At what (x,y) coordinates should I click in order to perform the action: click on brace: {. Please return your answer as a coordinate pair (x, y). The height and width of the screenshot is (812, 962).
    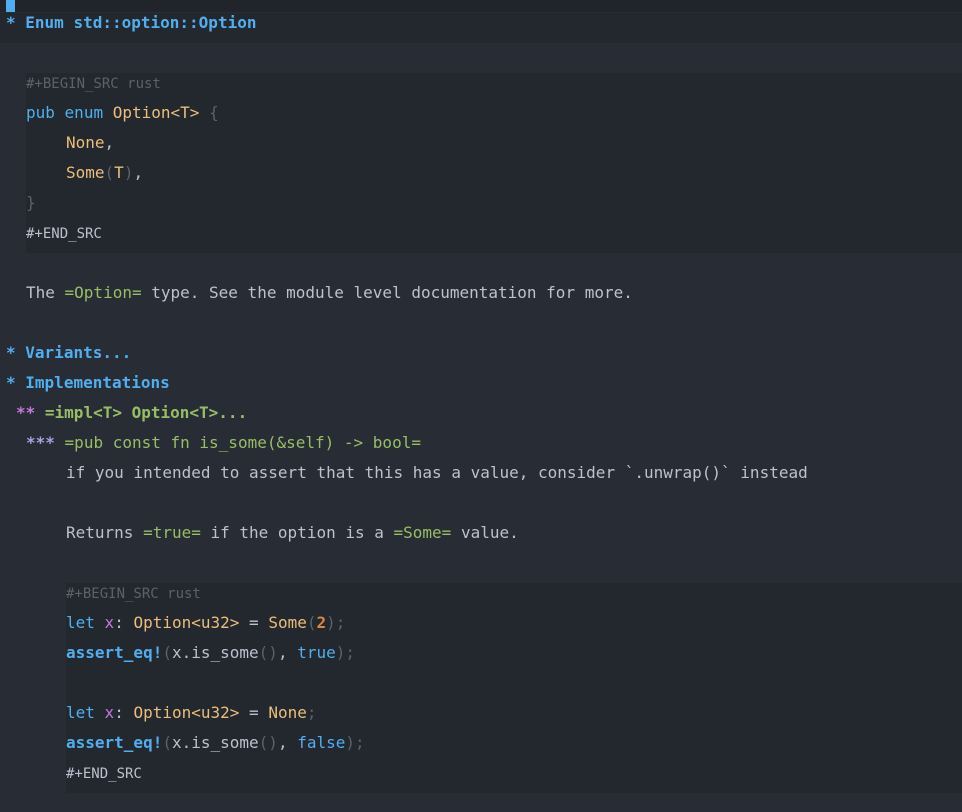
    Looking at the image, I should click on (214, 112).